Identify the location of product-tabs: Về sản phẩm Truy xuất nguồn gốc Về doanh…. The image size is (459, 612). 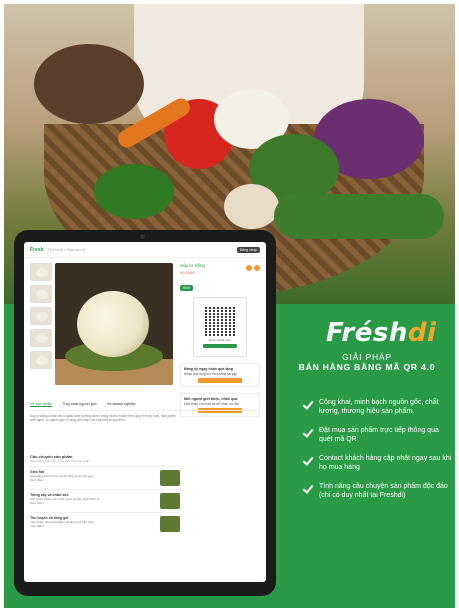
(145, 406).